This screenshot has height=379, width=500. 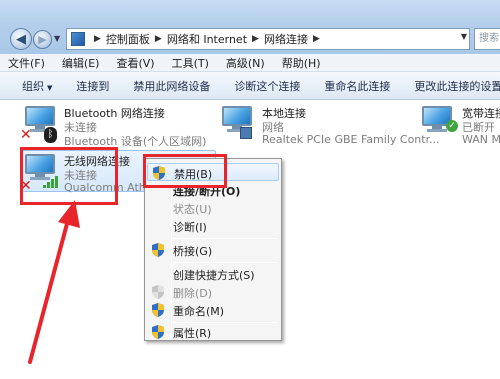 I want to click on ethernet-icon, so click(x=246, y=133).